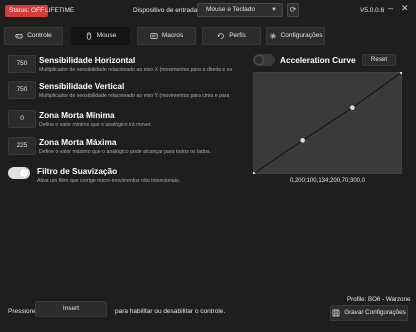  Describe the element at coordinates (78, 142) in the screenshot. I see `setting-title: Zona Morta Máxima` at that location.